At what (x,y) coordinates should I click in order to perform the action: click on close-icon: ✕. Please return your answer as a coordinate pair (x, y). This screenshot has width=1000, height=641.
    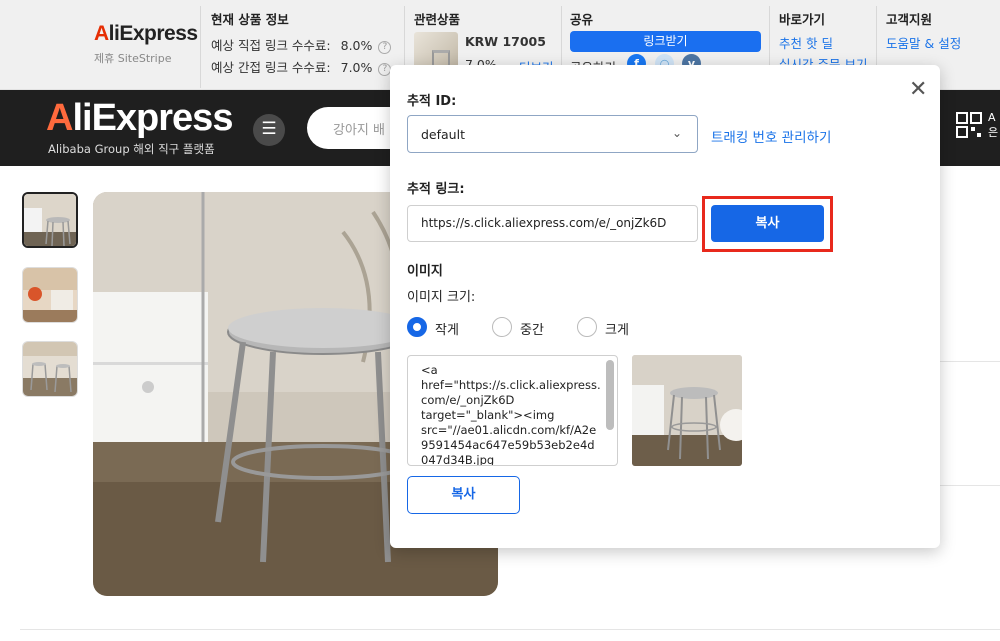
    Looking at the image, I should click on (918, 90).